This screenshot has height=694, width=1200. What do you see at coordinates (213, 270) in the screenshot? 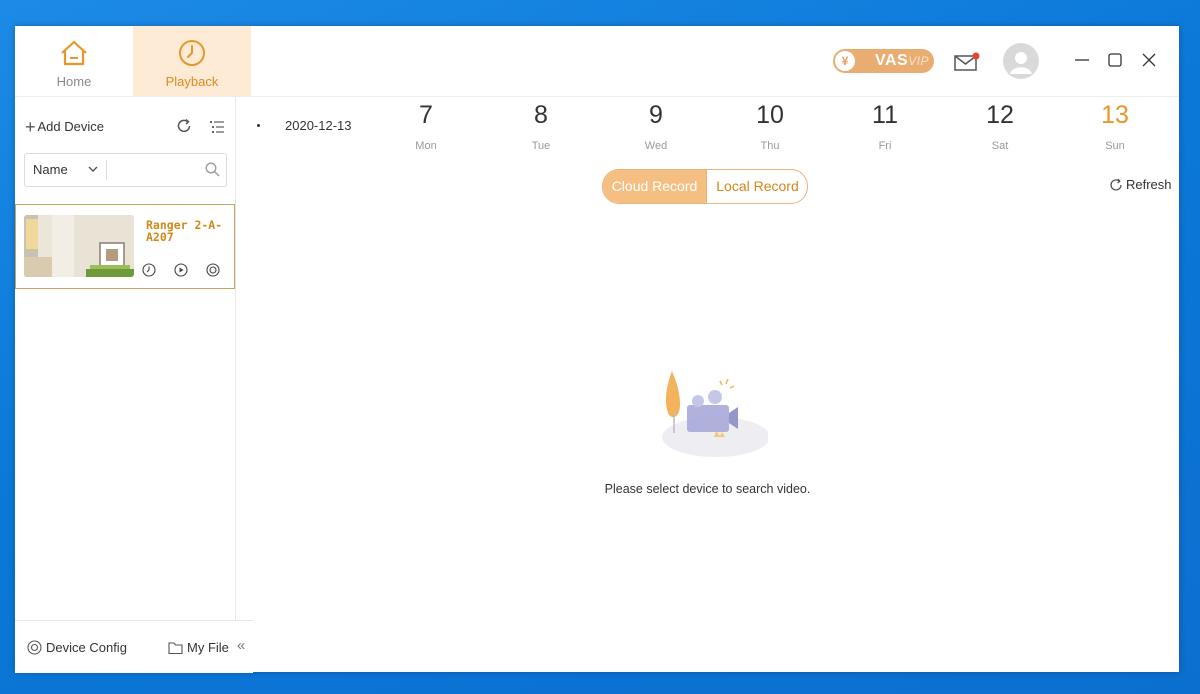
I see `settings-icon` at bounding box center [213, 270].